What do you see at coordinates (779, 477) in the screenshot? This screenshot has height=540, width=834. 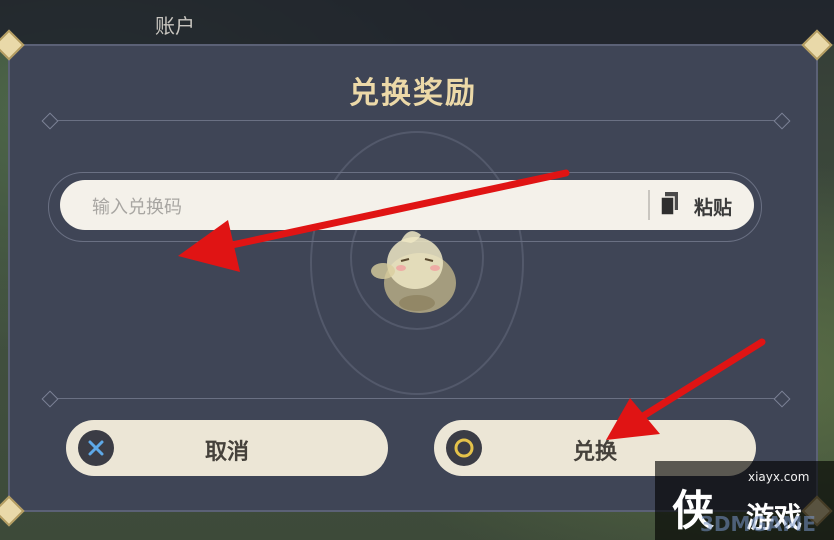 I see `watermark-url: xiayx.com` at bounding box center [779, 477].